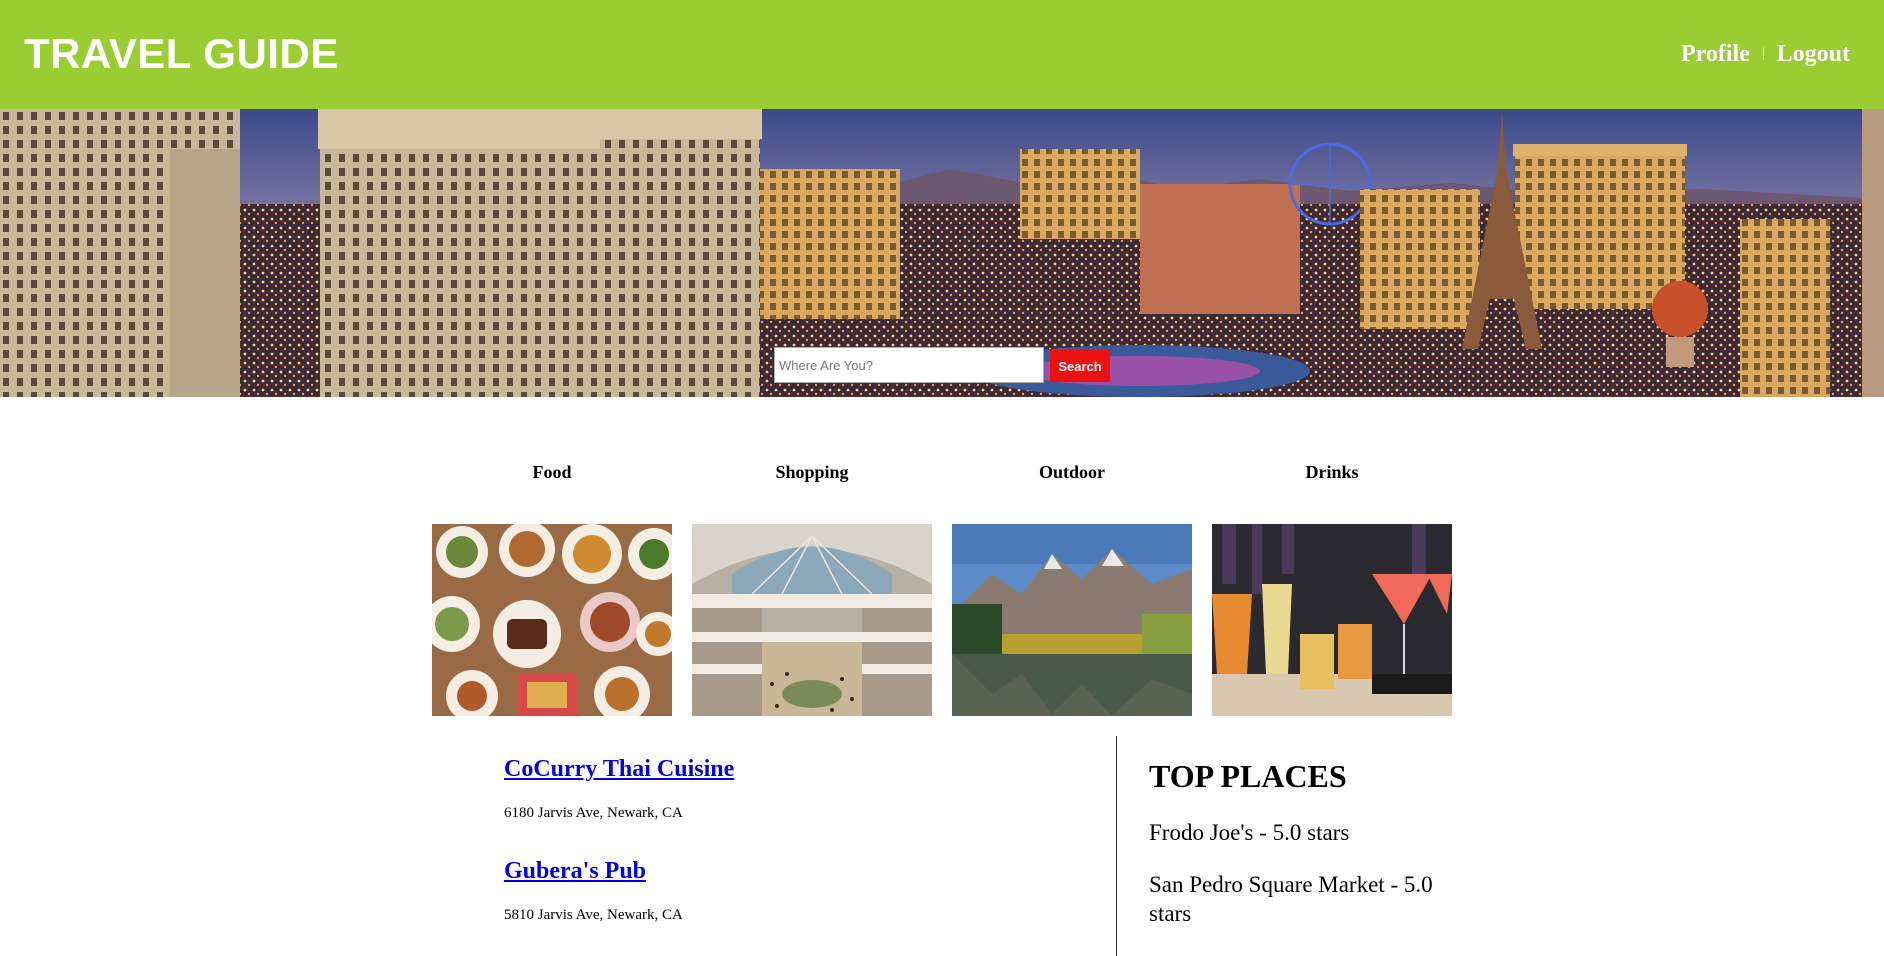  I want to click on section-divider, so click(1116, 846).